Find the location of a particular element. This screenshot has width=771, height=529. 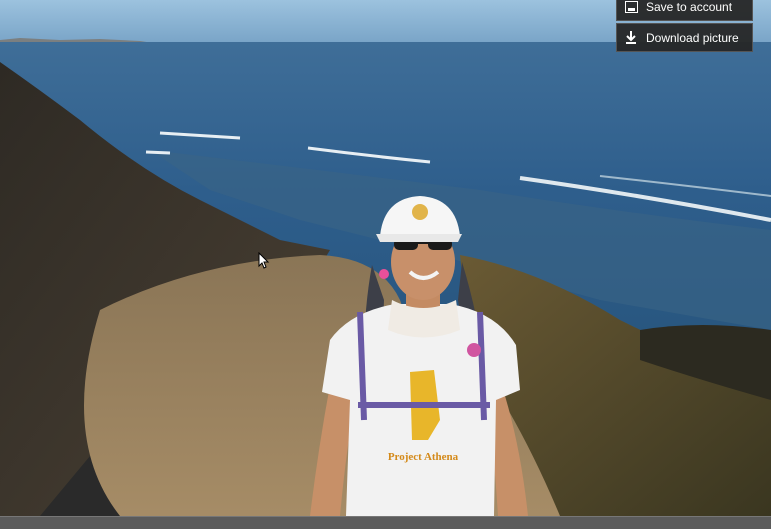

save-to-account-button: Save to account is located at coordinates (684, 10).